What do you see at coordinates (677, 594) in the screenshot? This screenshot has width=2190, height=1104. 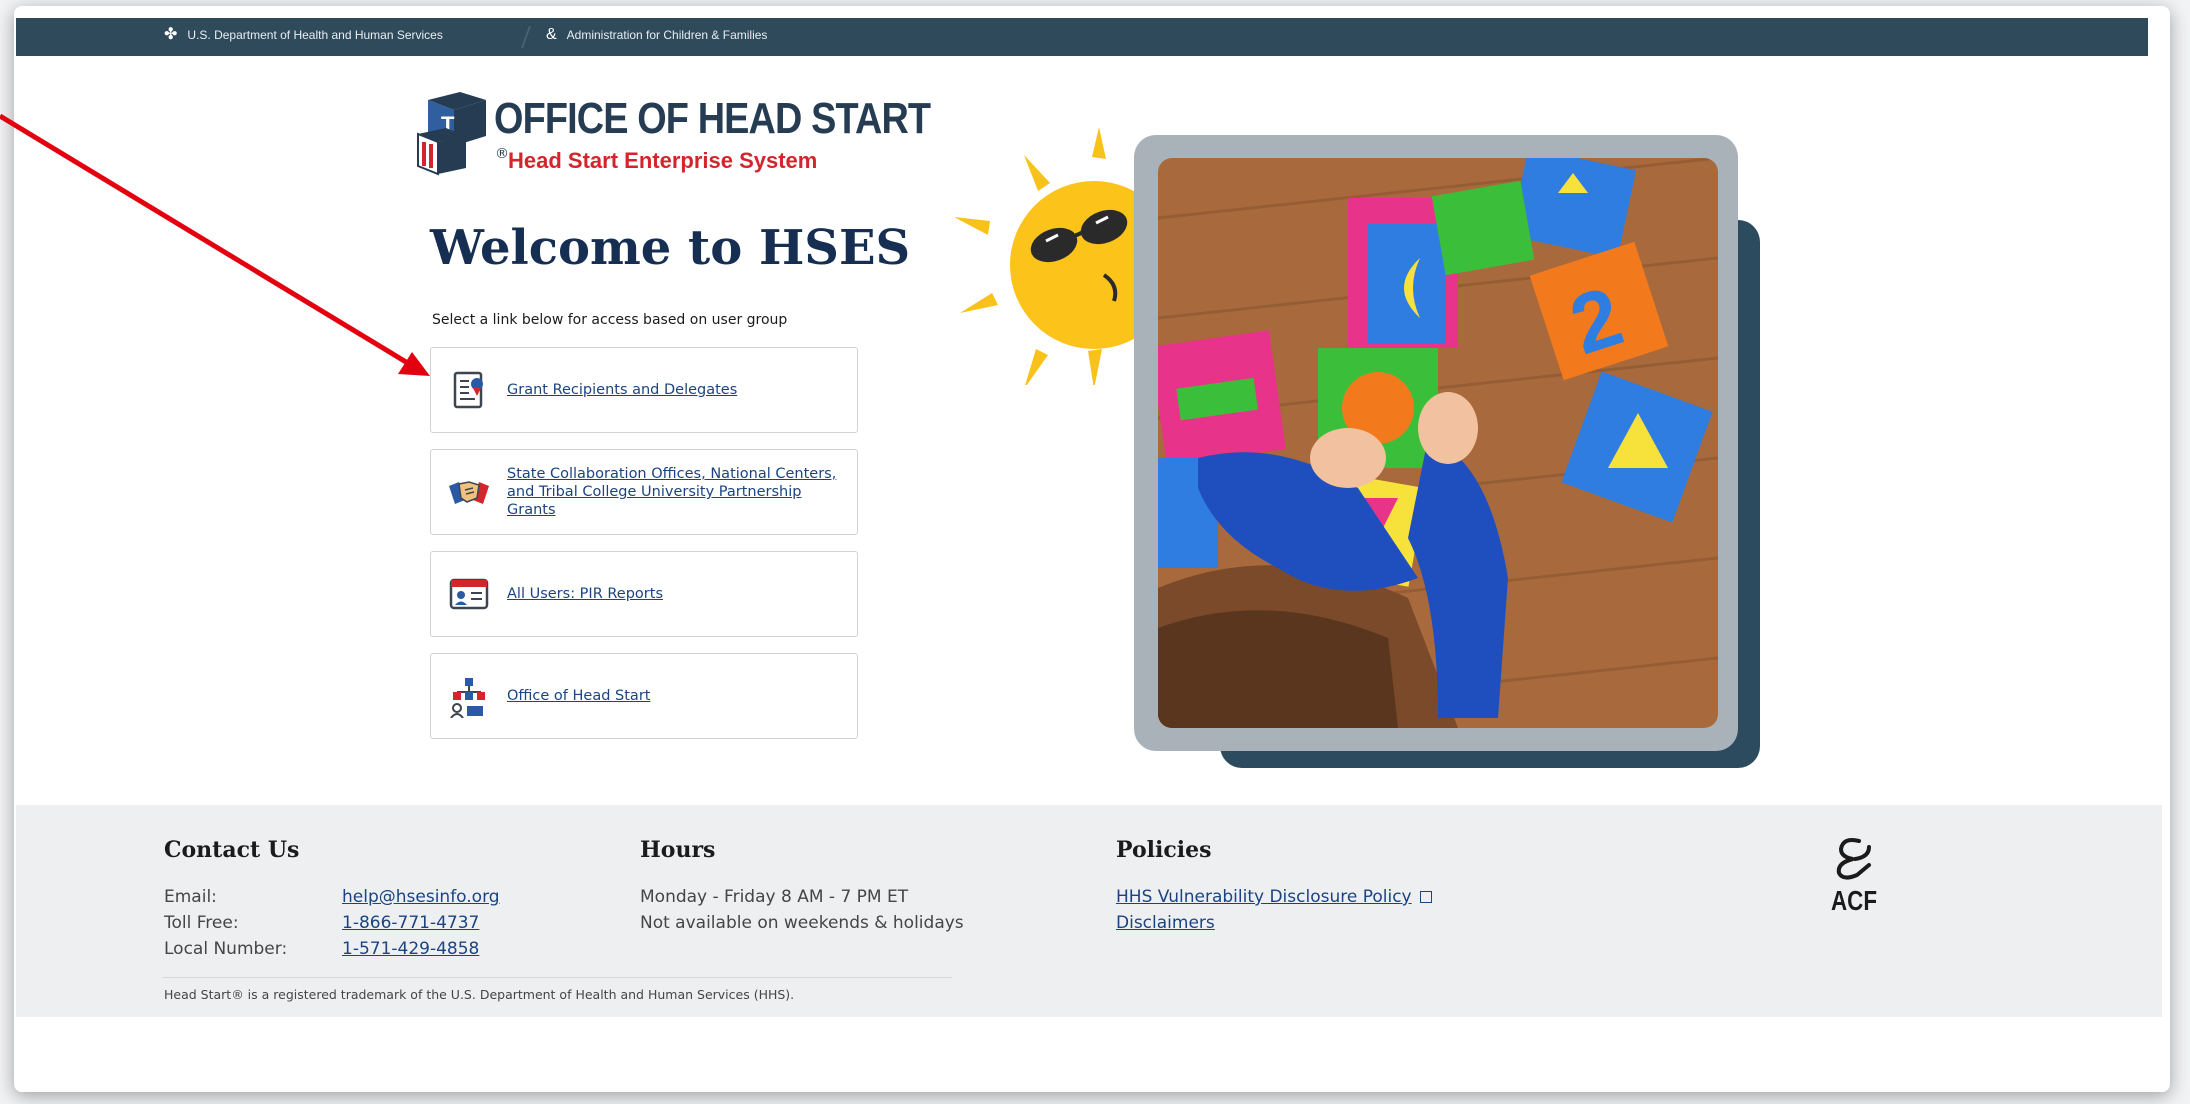 I see `pir-reports-link: All Users: PIR Reports` at bounding box center [677, 594].